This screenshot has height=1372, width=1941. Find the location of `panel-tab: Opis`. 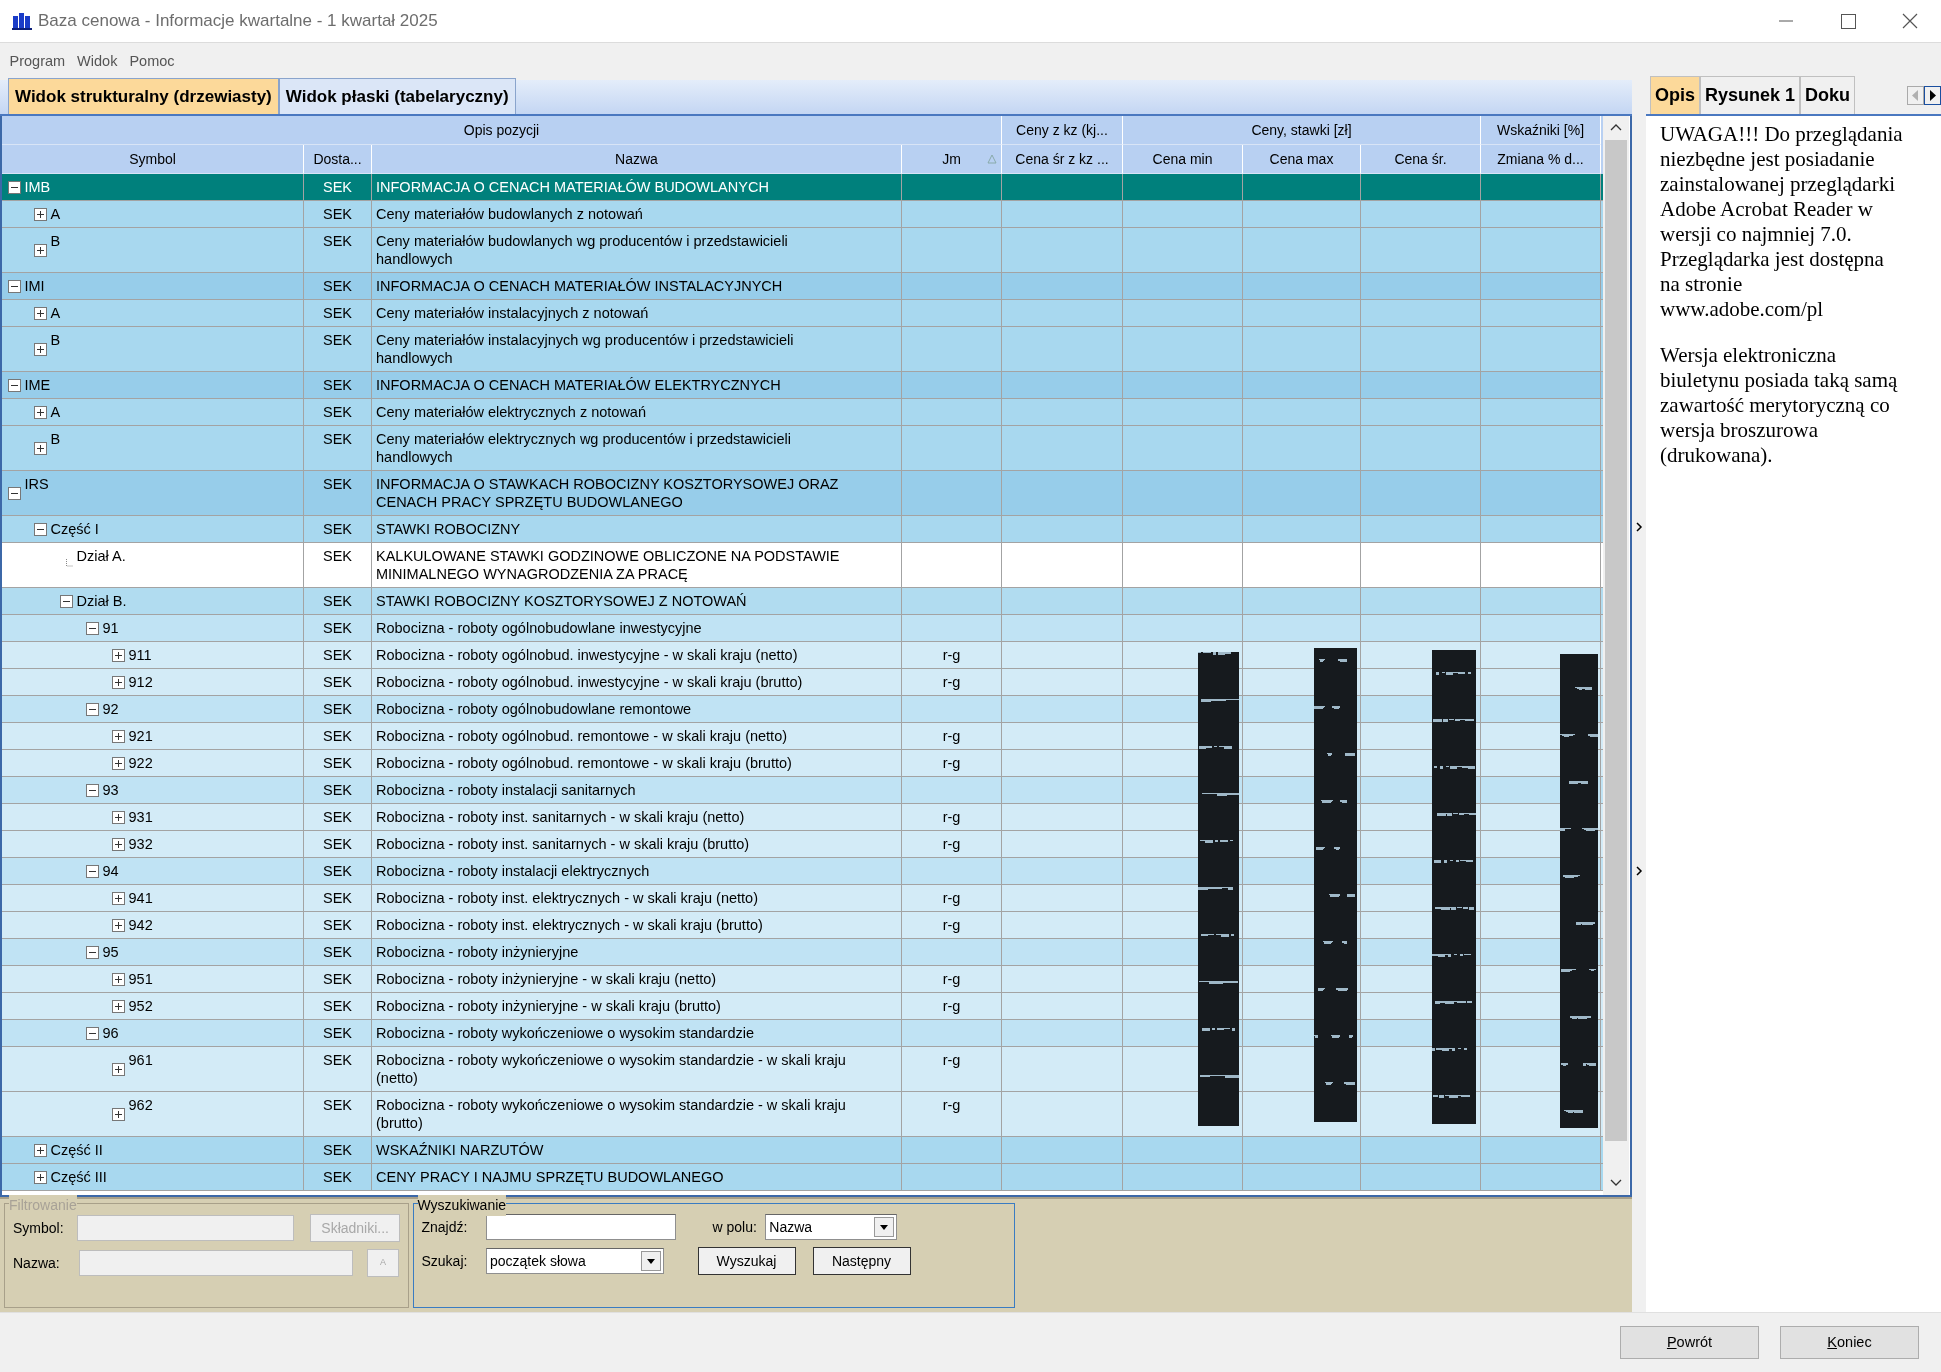

panel-tab: Opis is located at coordinates (1675, 95).